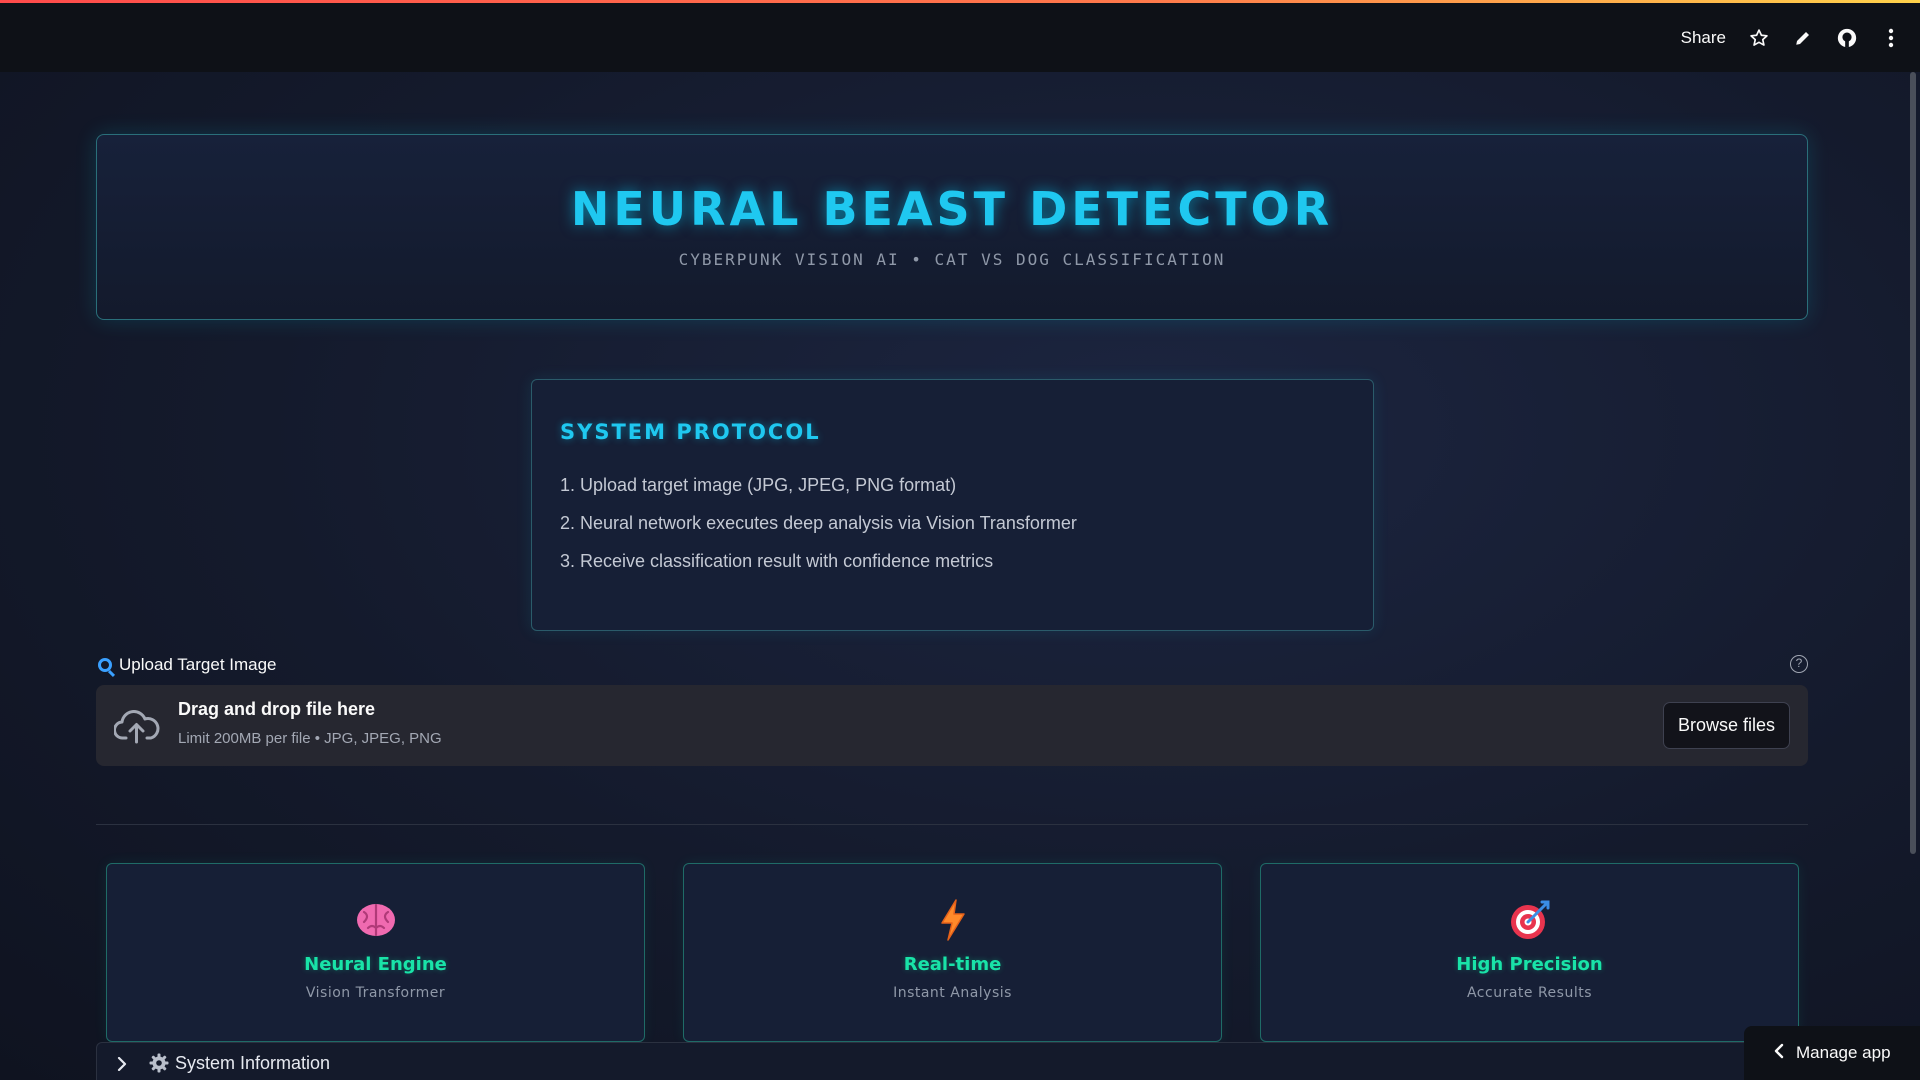  Describe the element at coordinates (690, 432) in the screenshot. I see `protocol-title: SYSTEM PROTOCOL` at that location.